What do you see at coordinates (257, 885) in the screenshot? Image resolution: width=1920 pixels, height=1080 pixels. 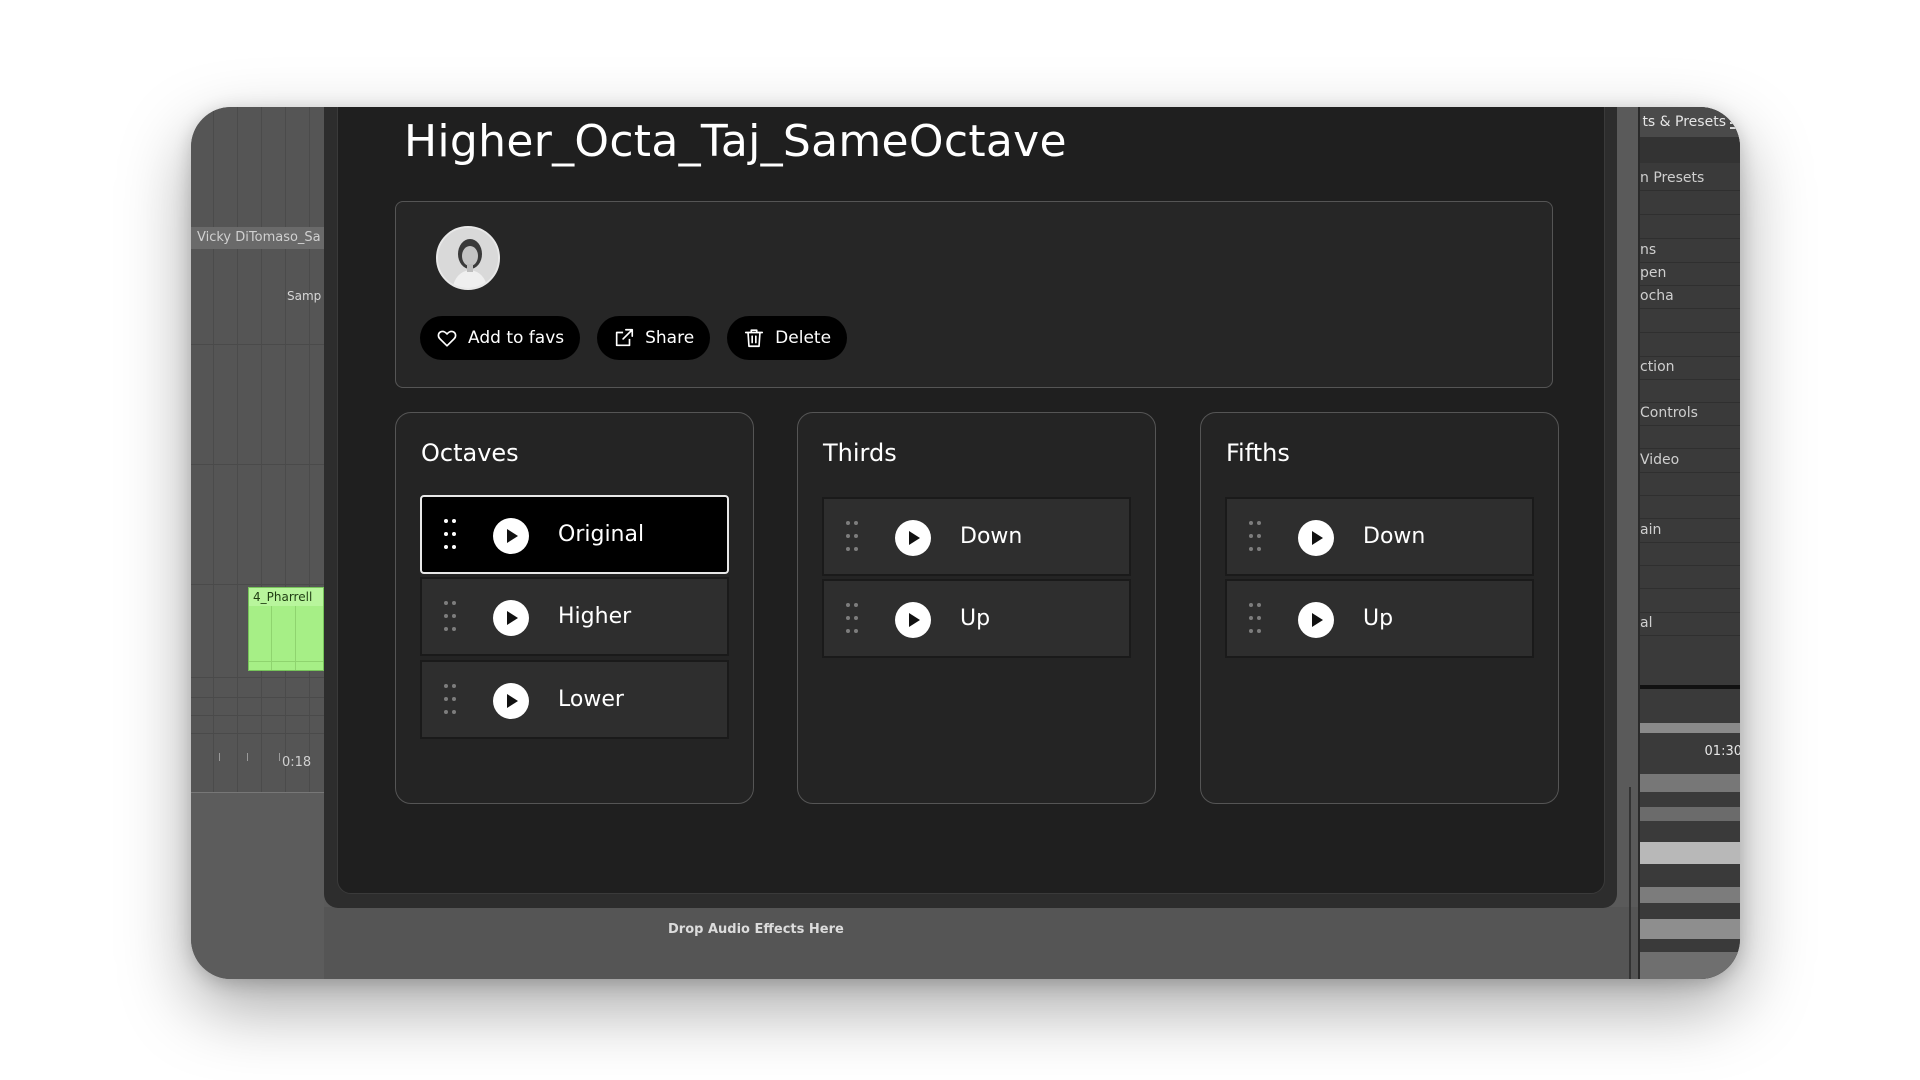 I see `daw-lower-track` at bounding box center [257, 885].